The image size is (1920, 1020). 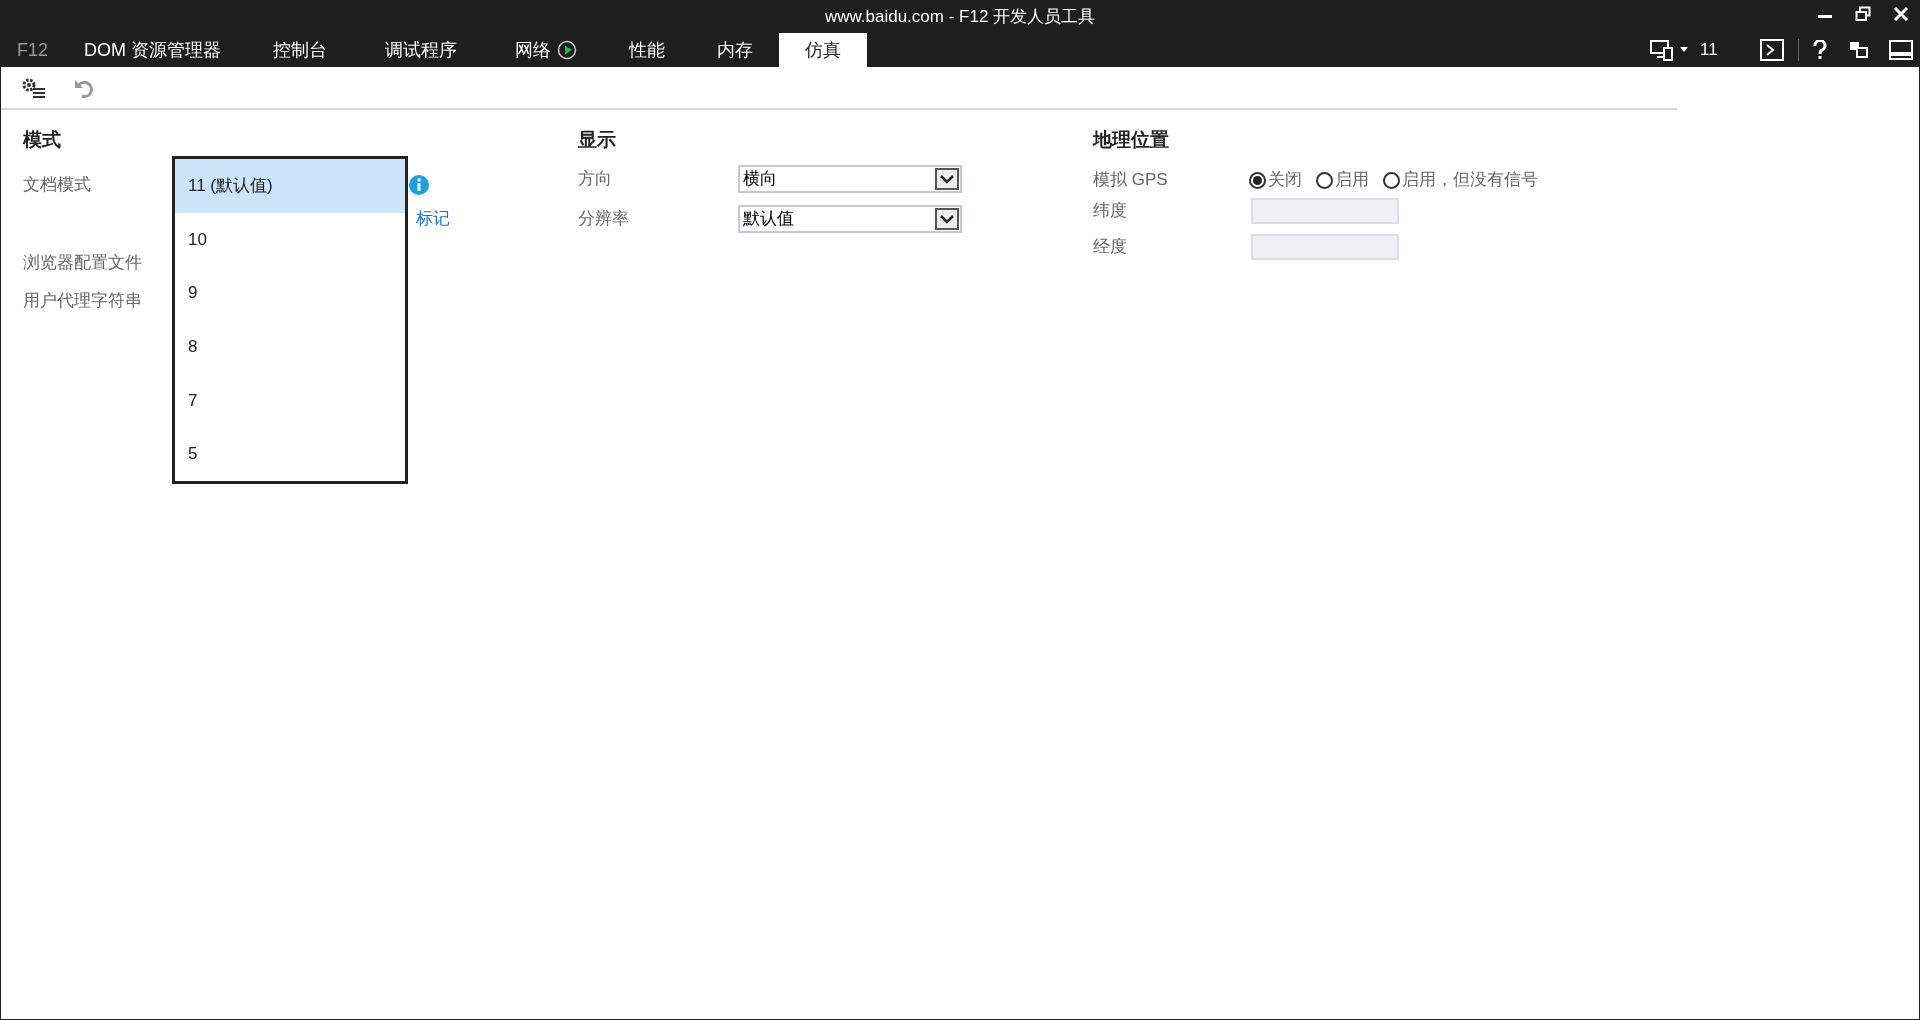 What do you see at coordinates (290, 239) in the screenshot?
I see `dropdown-option: 10` at bounding box center [290, 239].